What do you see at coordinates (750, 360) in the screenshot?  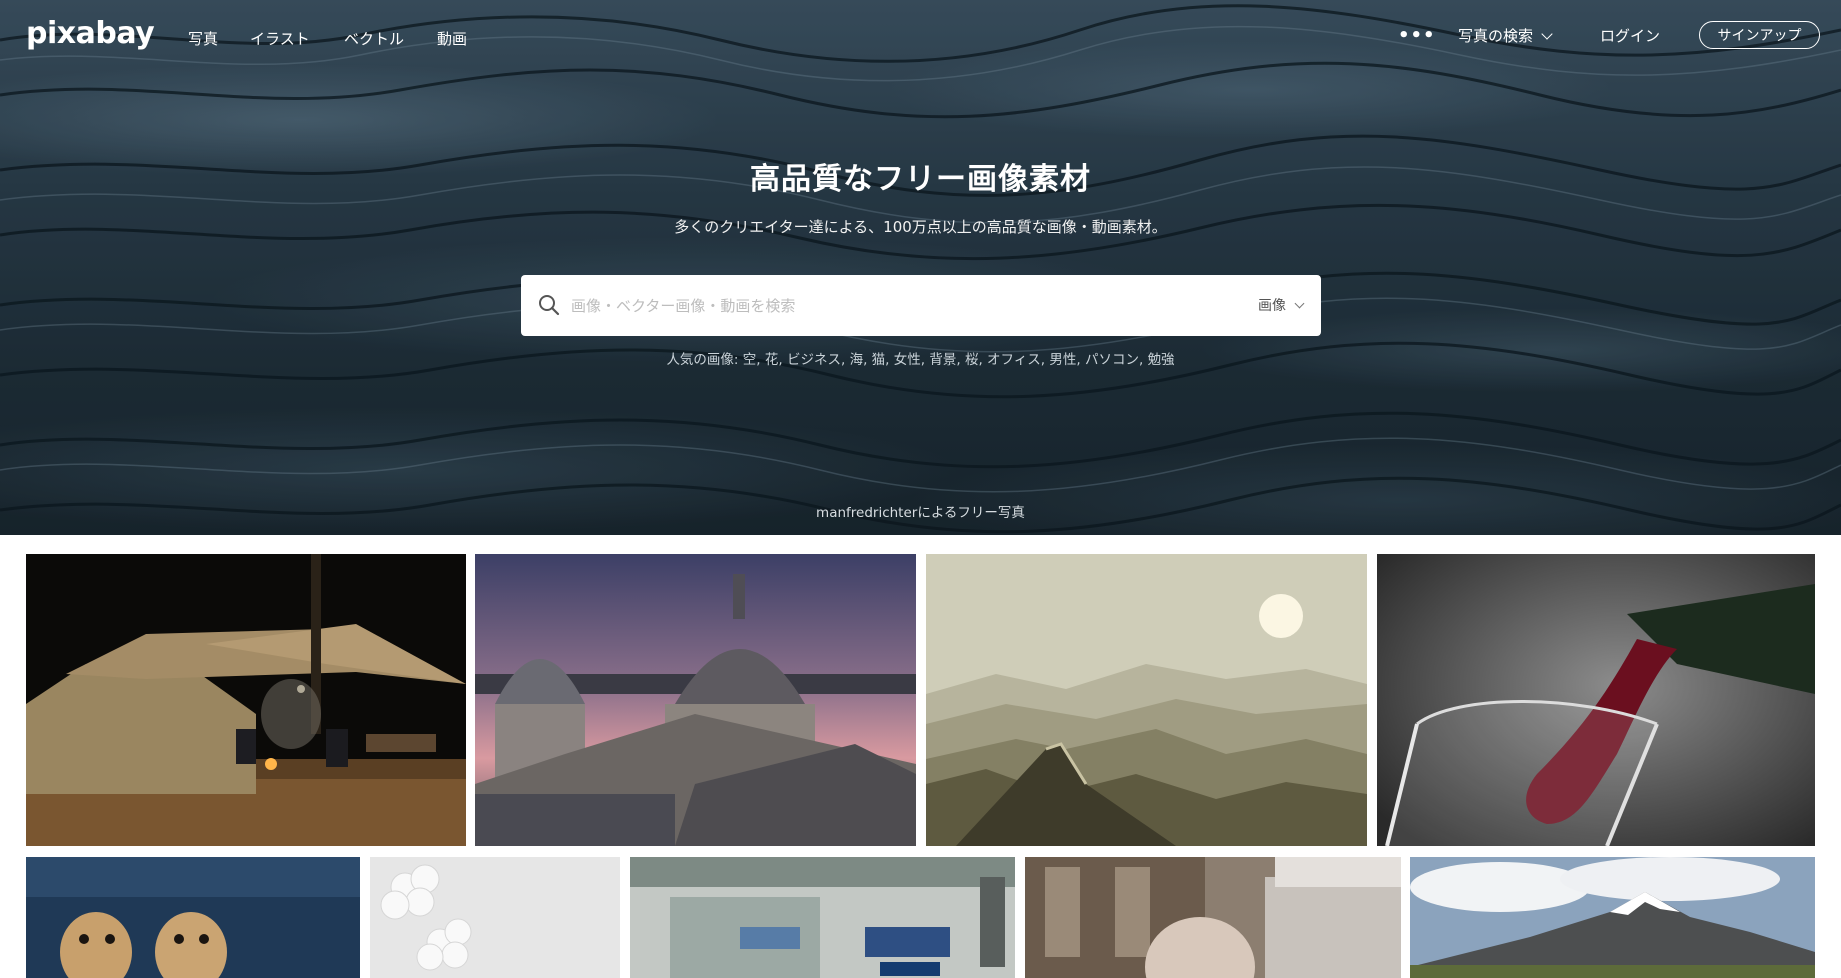 I see `popular-tag: 空` at bounding box center [750, 360].